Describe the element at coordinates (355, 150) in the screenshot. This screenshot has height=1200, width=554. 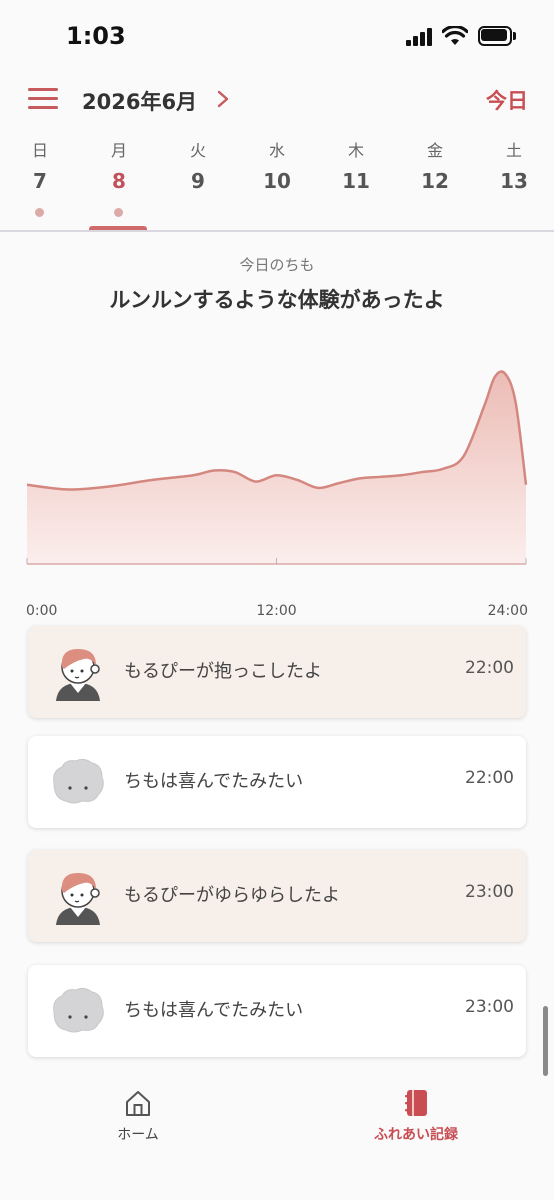
I see `day-of-week: 木` at that location.